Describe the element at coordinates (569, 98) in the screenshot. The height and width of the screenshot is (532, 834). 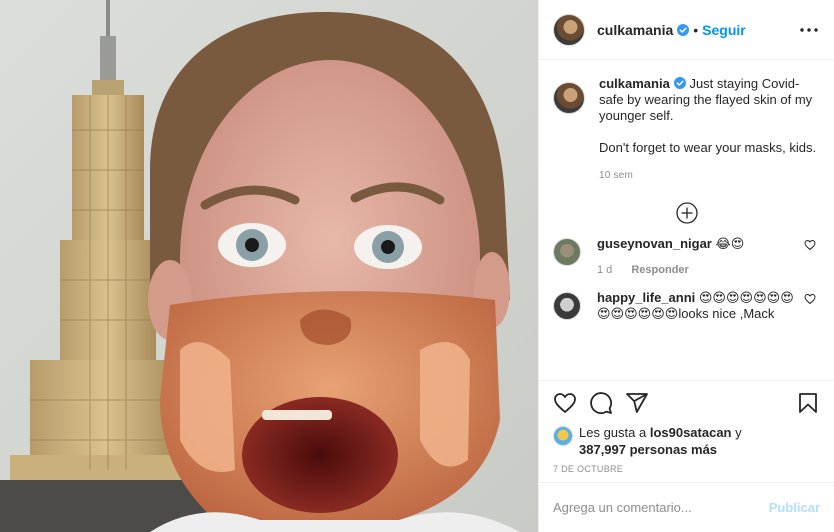
I see `caption-avatar` at that location.